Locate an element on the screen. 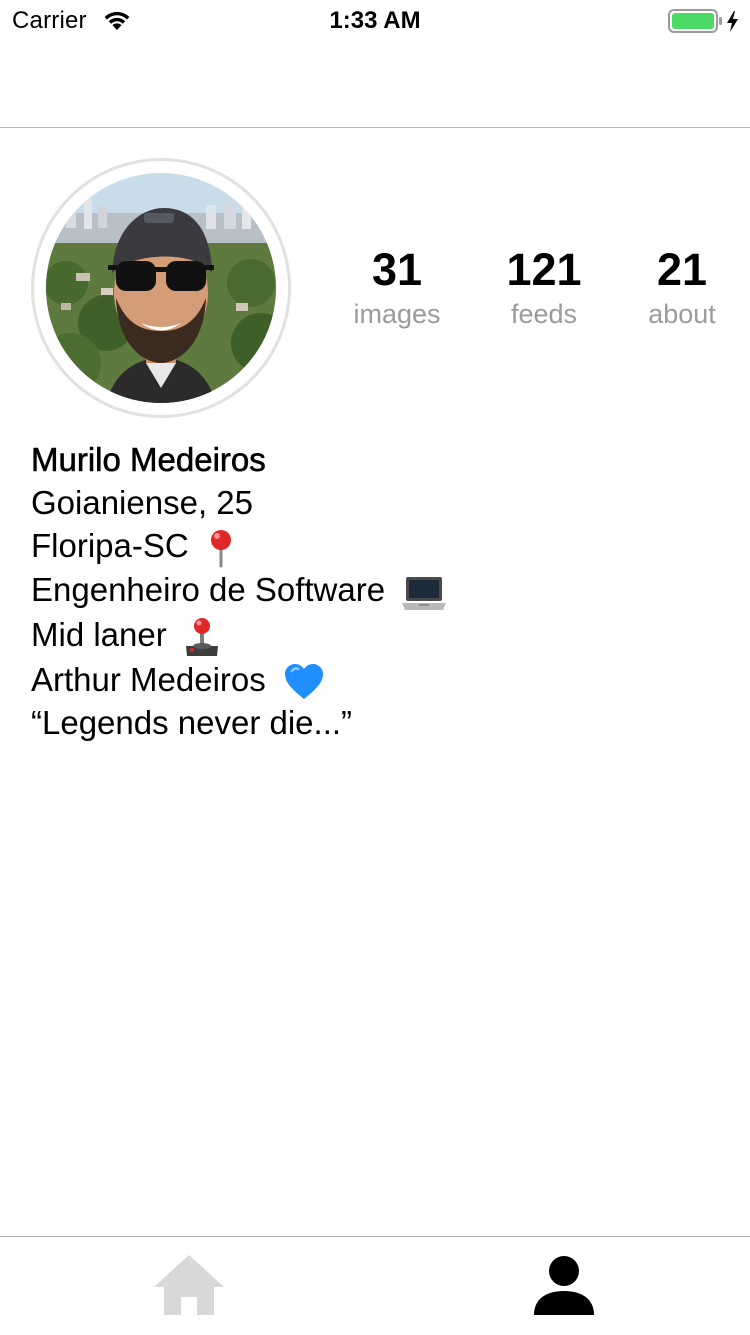 This screenshot has height=1335, width=750. stat-feeds-label: feeds is located at coordinates (544, 314).